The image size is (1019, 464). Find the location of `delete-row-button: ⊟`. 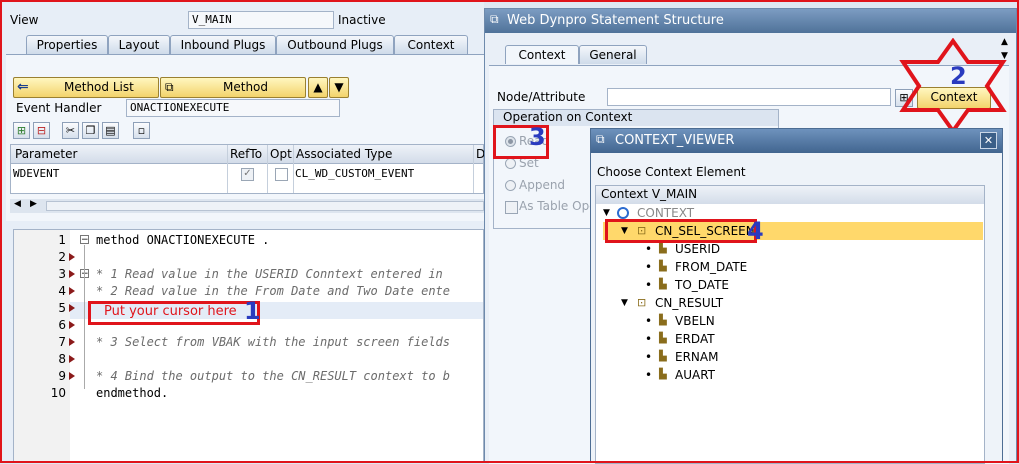

delete-row-button: ⊟ is located at coordinates (41, 130).